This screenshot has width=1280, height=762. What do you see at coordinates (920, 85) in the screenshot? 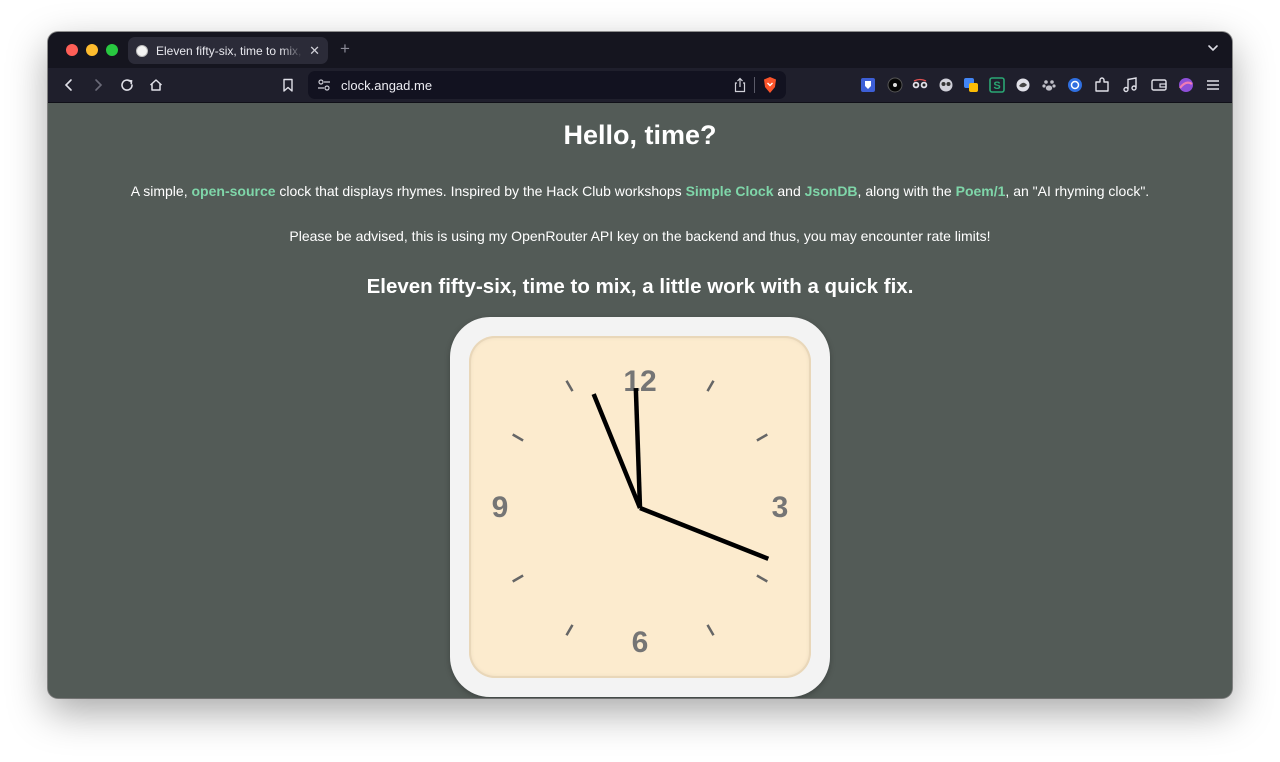
I see `glasses-icon` at bounding box center [920, 85].